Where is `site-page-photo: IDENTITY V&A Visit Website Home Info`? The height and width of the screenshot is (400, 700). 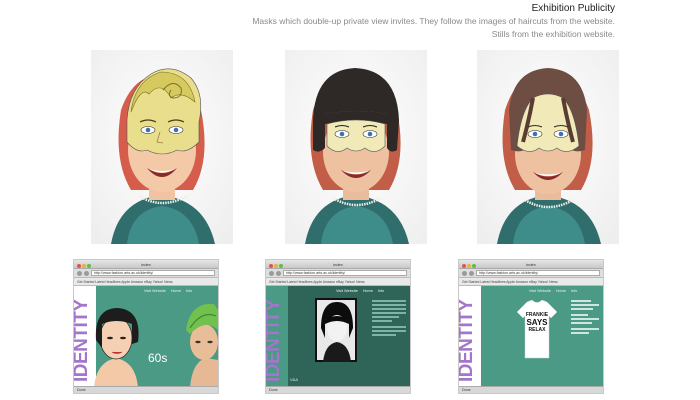
site-page-photo: IDENTITY V&A Visit Website Home Info is located at coordinates (338, 336).